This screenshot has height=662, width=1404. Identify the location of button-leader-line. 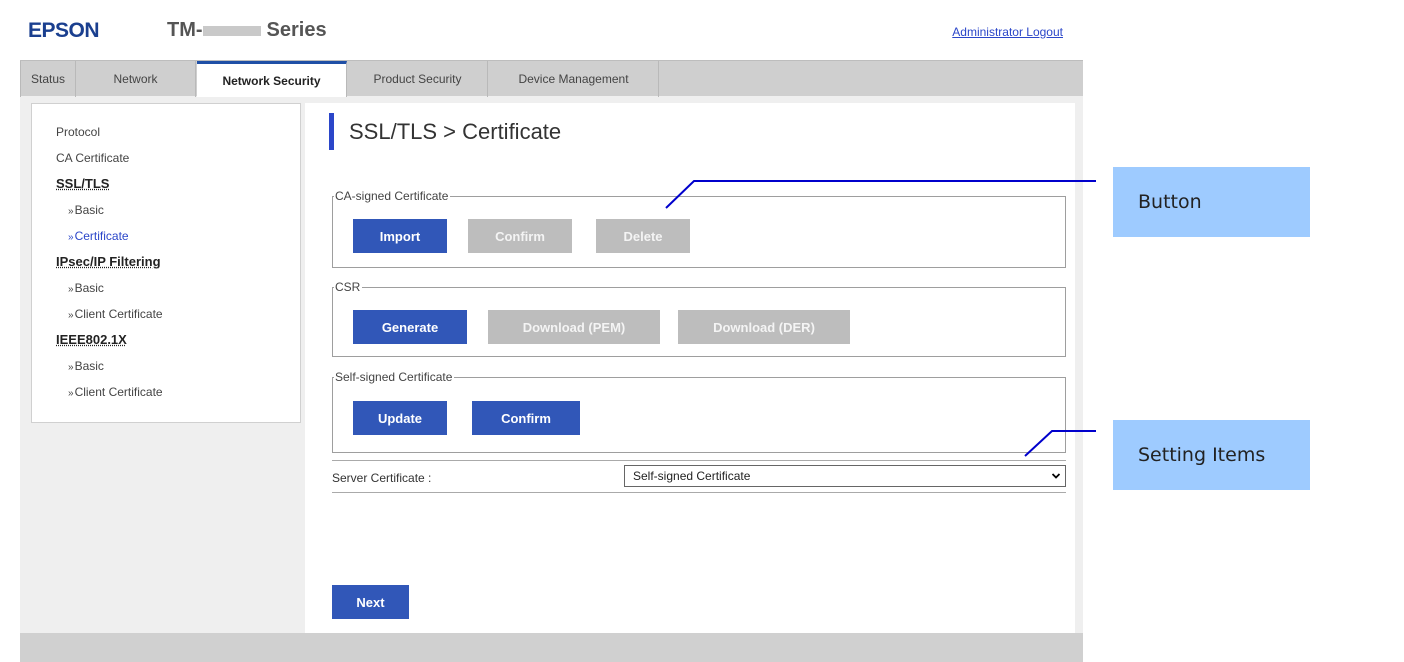
(880, 194).